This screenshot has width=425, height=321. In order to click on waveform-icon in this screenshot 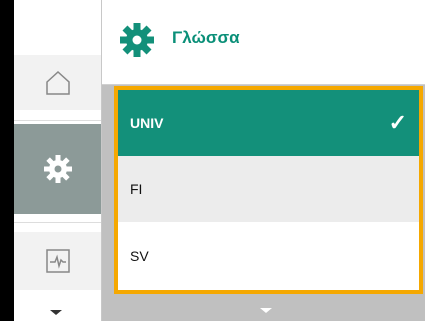, I will do `click(58, 261)`.